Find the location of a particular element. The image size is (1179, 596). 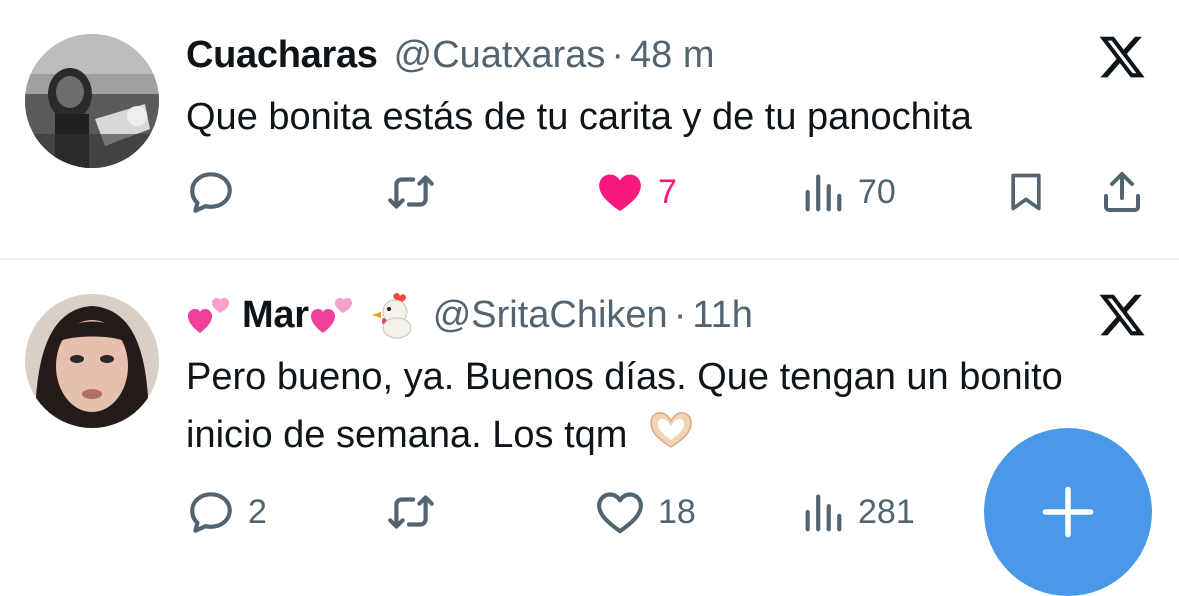

reply-button is located at coordinates (217, 192).